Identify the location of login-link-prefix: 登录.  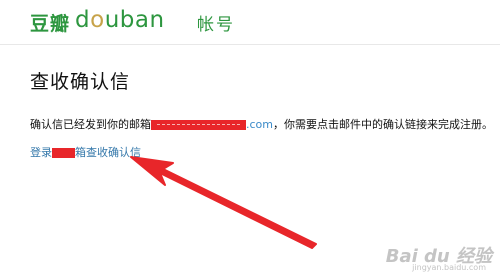
(41, 152).